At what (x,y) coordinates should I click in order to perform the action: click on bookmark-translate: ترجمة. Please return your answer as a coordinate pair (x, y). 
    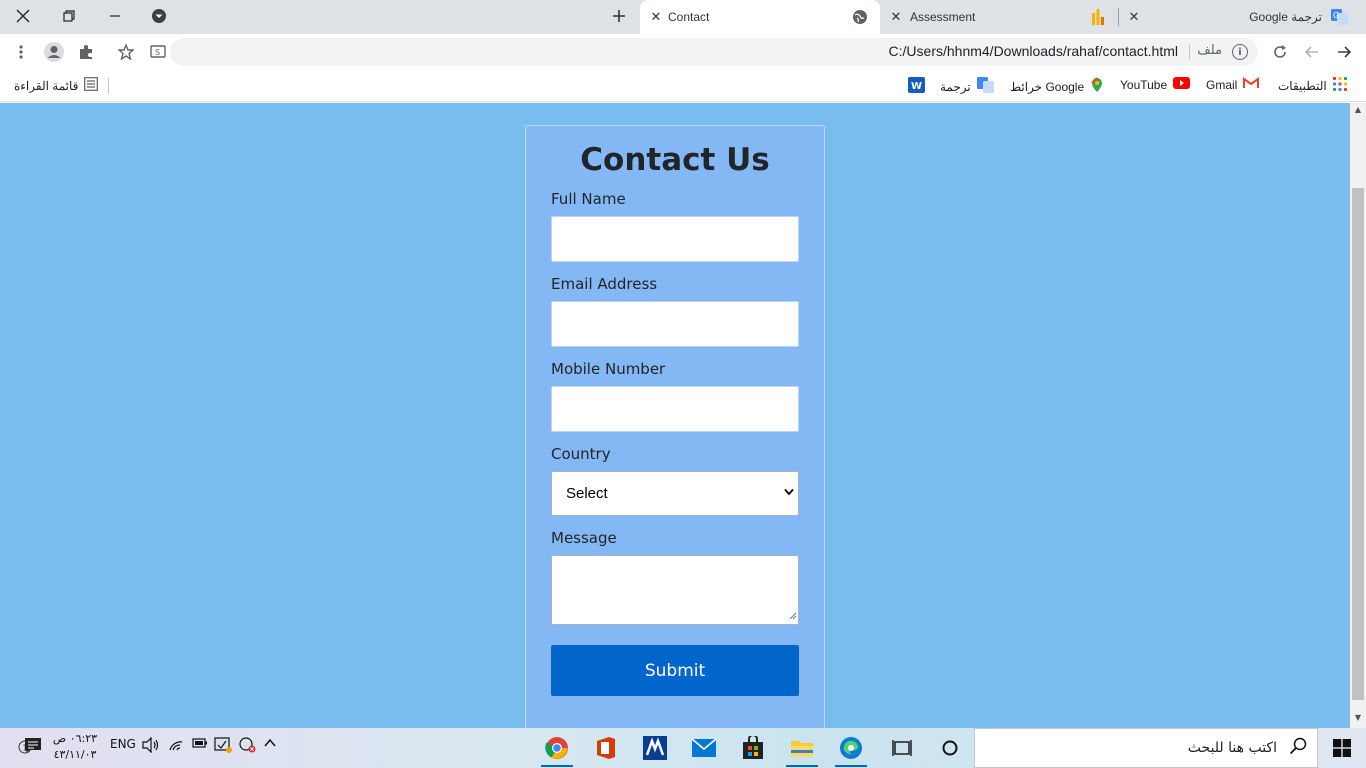
    Looking at the image, I should click on (967, 86).